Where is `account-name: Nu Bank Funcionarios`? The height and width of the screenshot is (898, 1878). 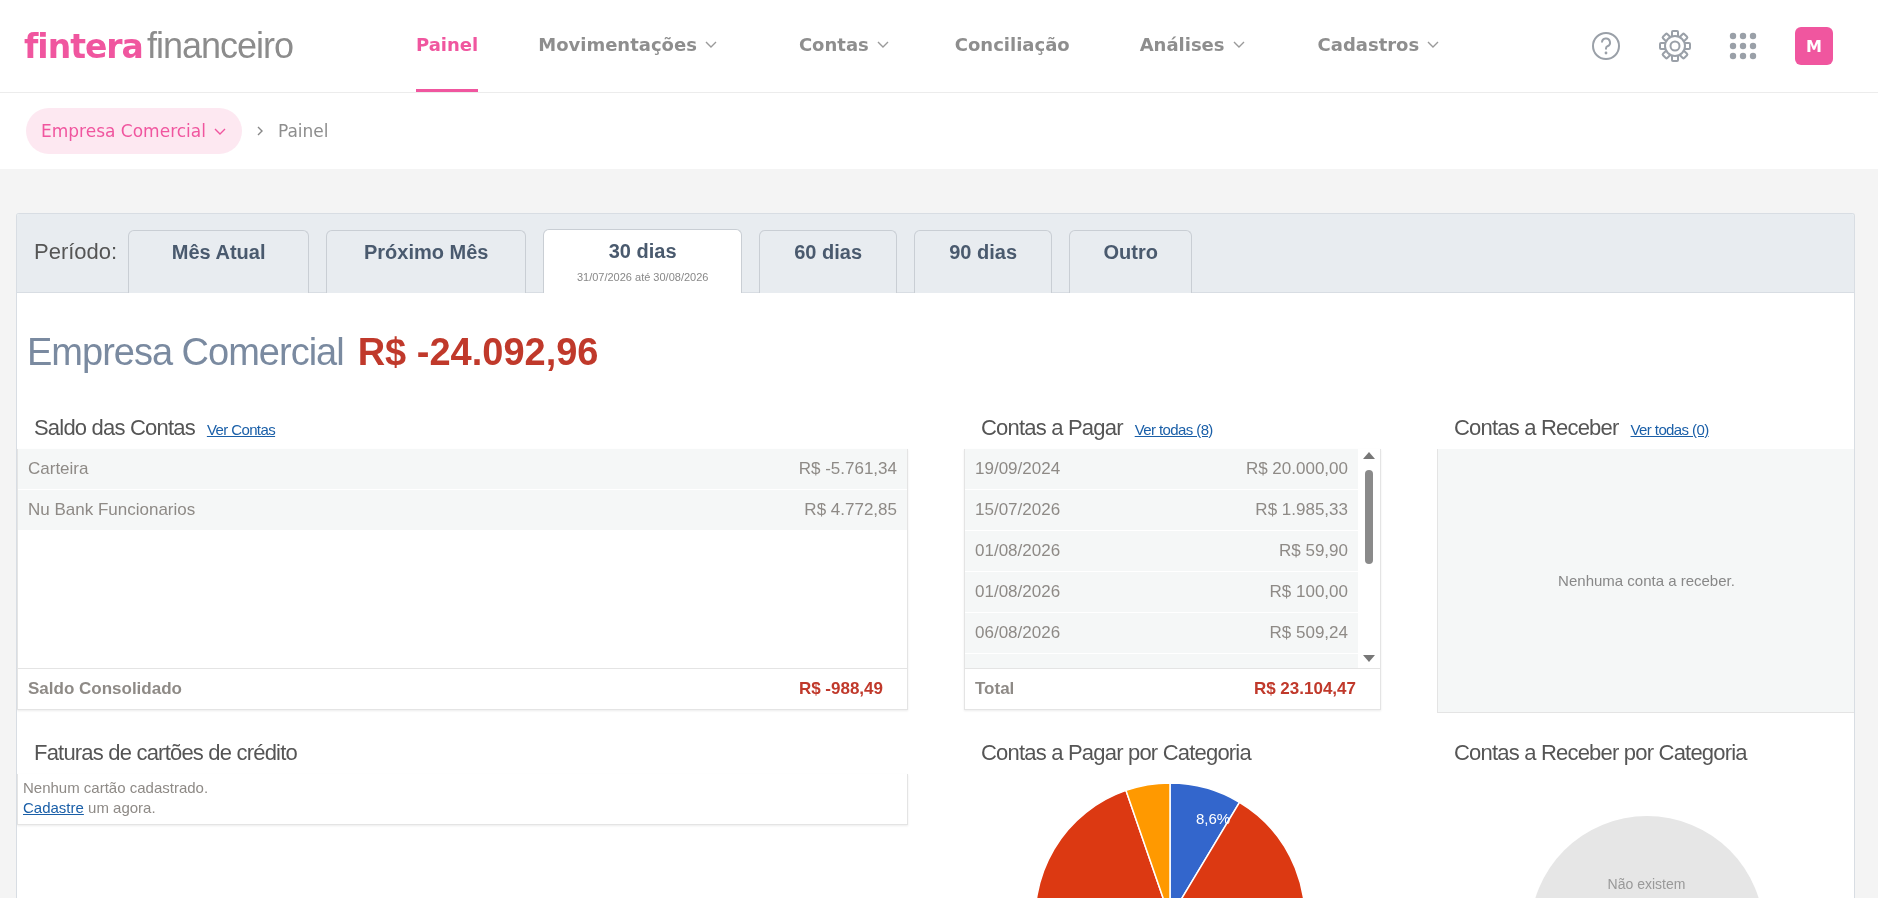
account-name: Nu Bank Funcionarios is located at coordinates (112, 510).